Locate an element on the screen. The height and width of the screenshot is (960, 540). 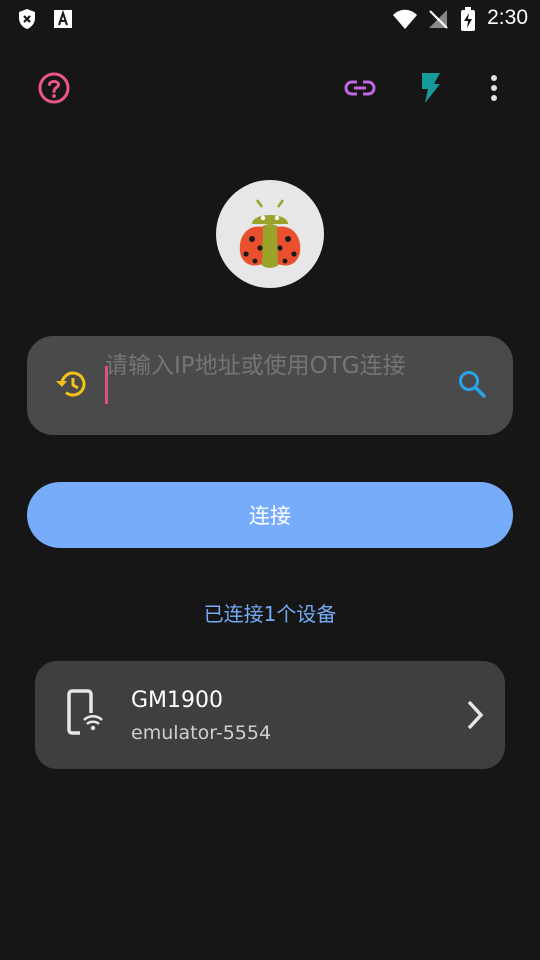
flash-button is located at coordinates (431, 90).